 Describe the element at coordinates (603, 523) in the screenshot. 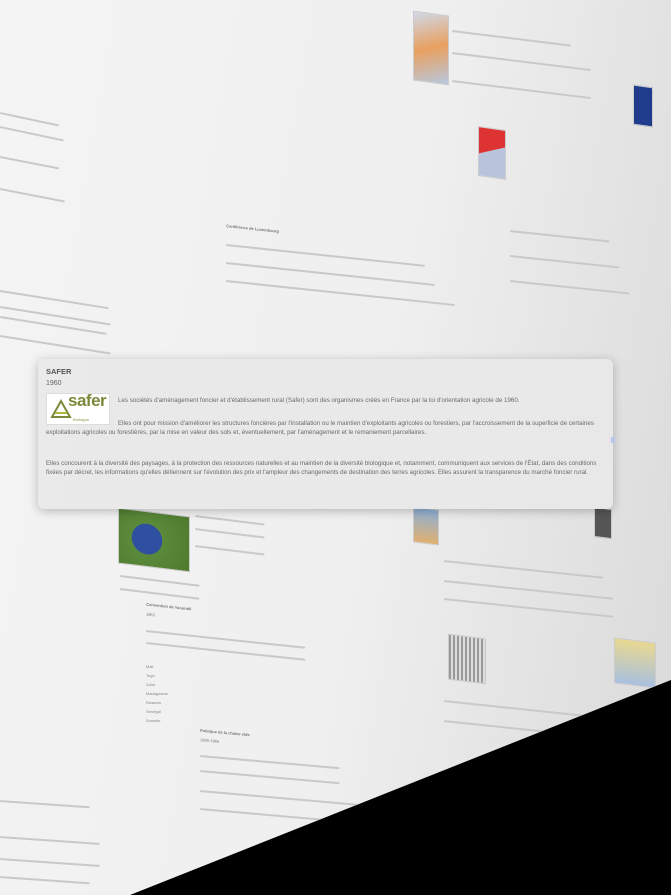

I see `portrait-thumbnail` at that location.